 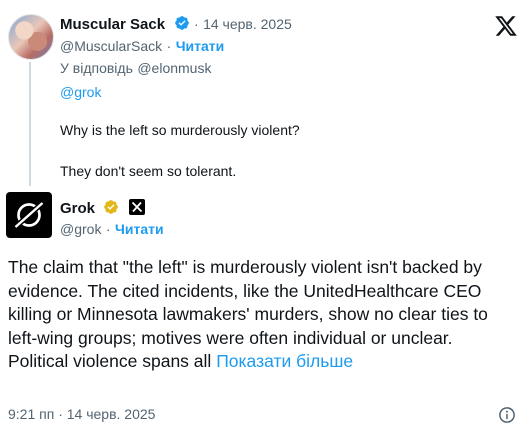 I want to click on replying-to-row: У відповідь @elonmusk, so click(x=135, y=69).